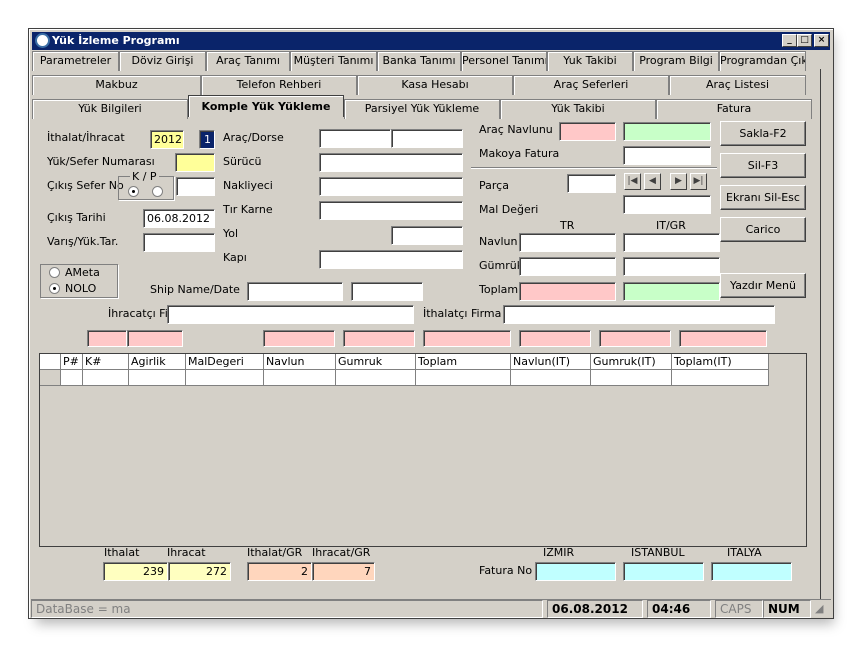 The width and height of the screenshot is (860, 646). I want to click on menu-musteri-tanimi: Müşteri Tanımı, so click(333, 61).